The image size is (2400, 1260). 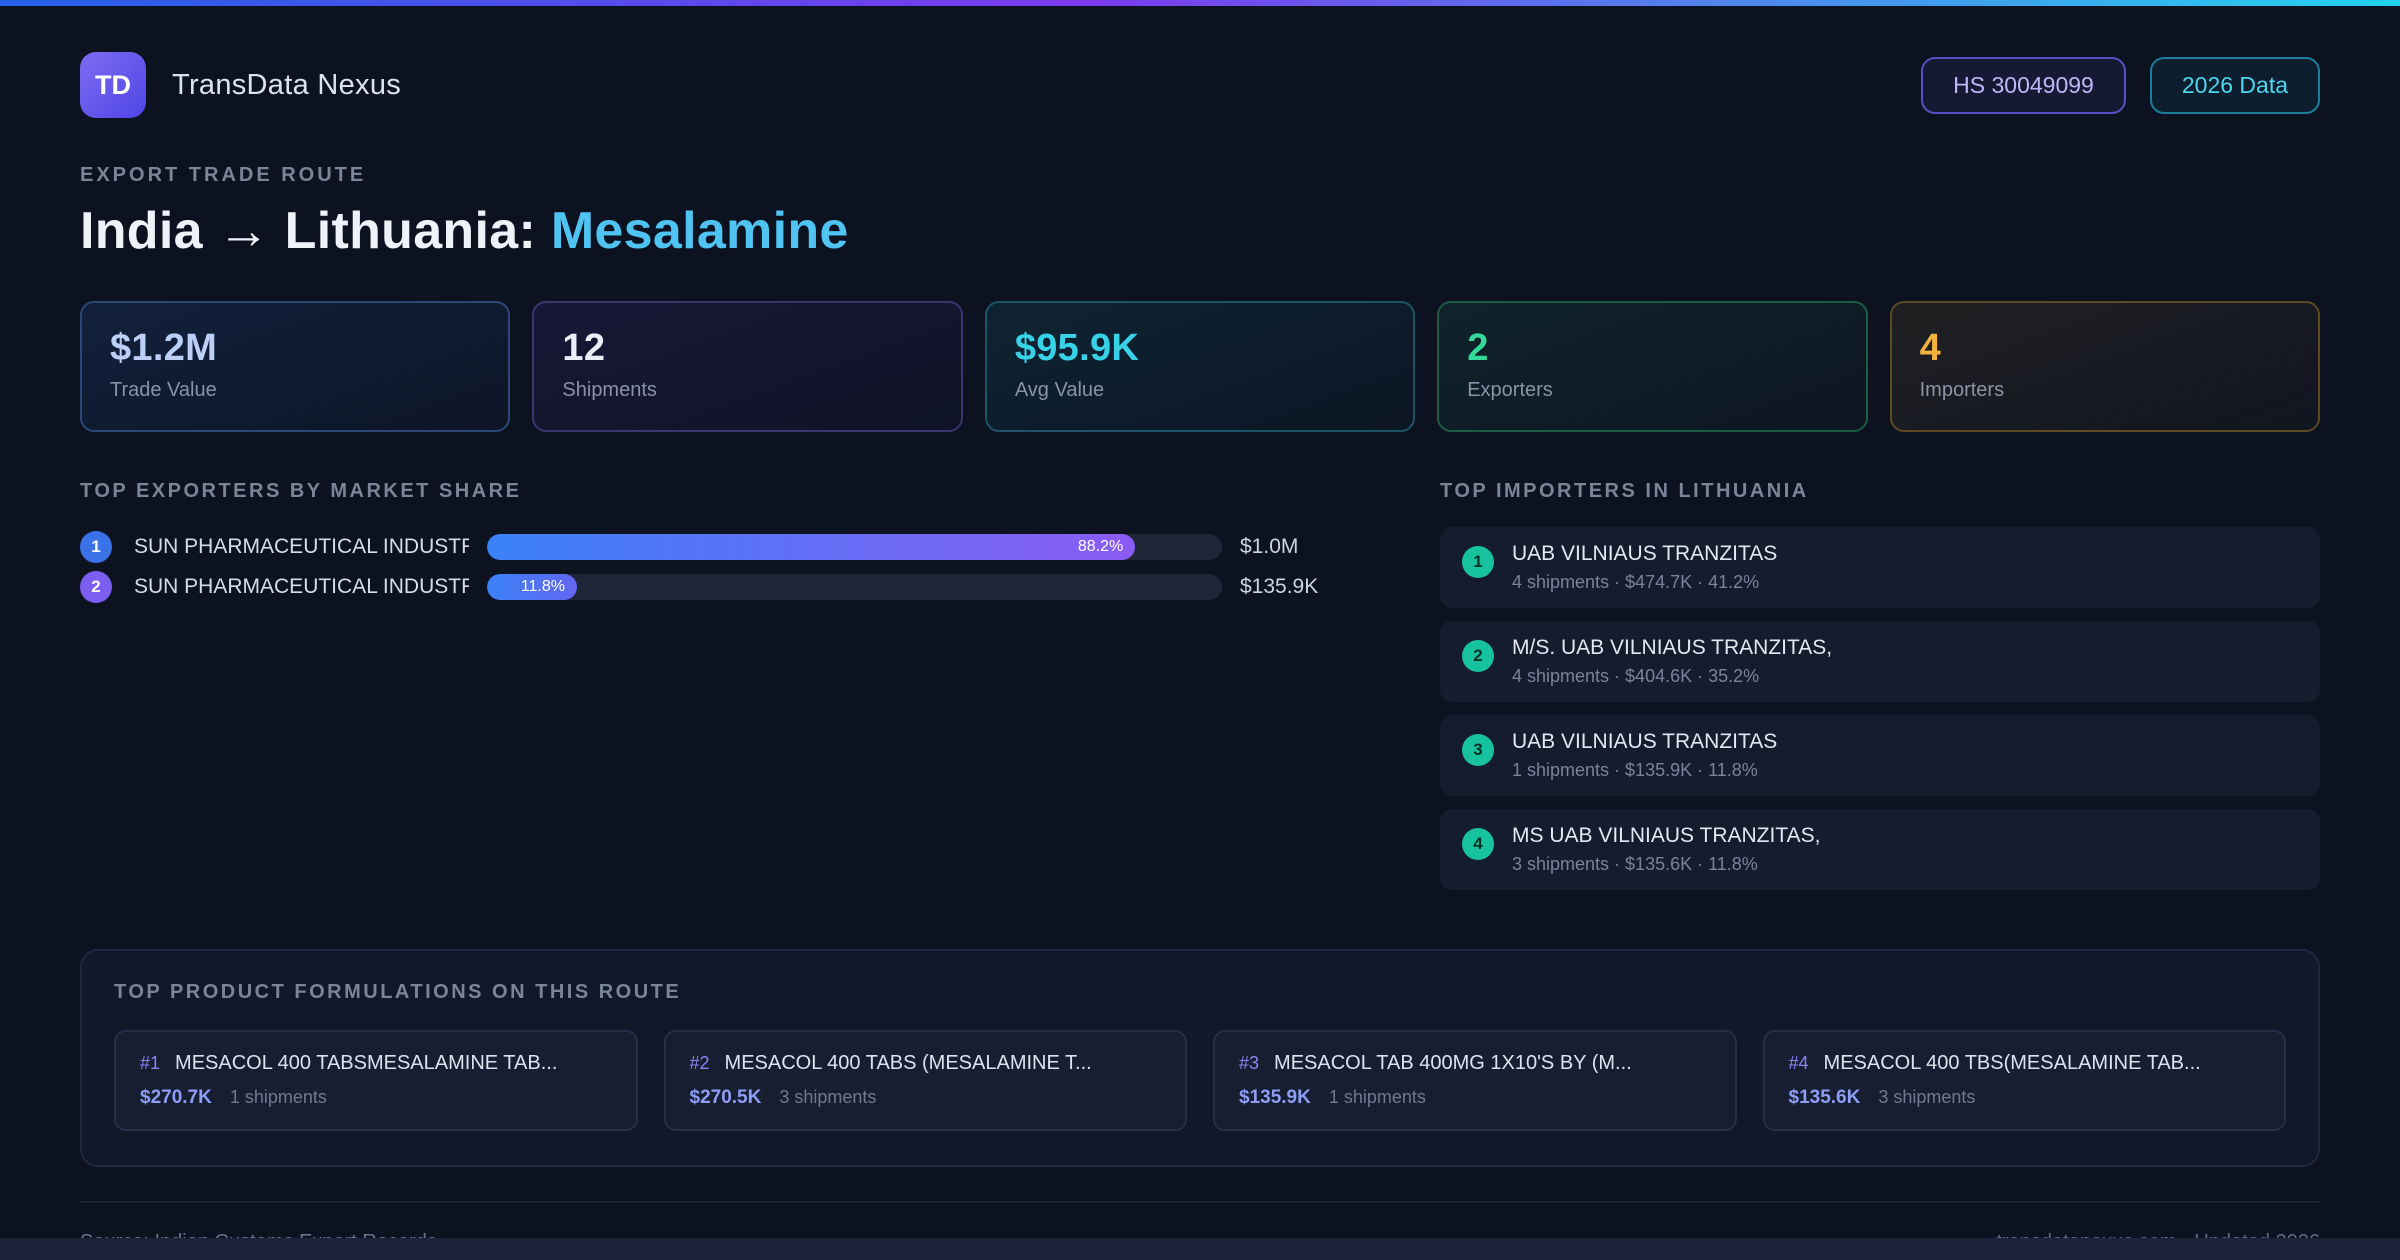 What do you see at coordinates (1200, 1249) in the screenshot?
I see `bottom-edge-strip` at bounding box center [1200, 1249].